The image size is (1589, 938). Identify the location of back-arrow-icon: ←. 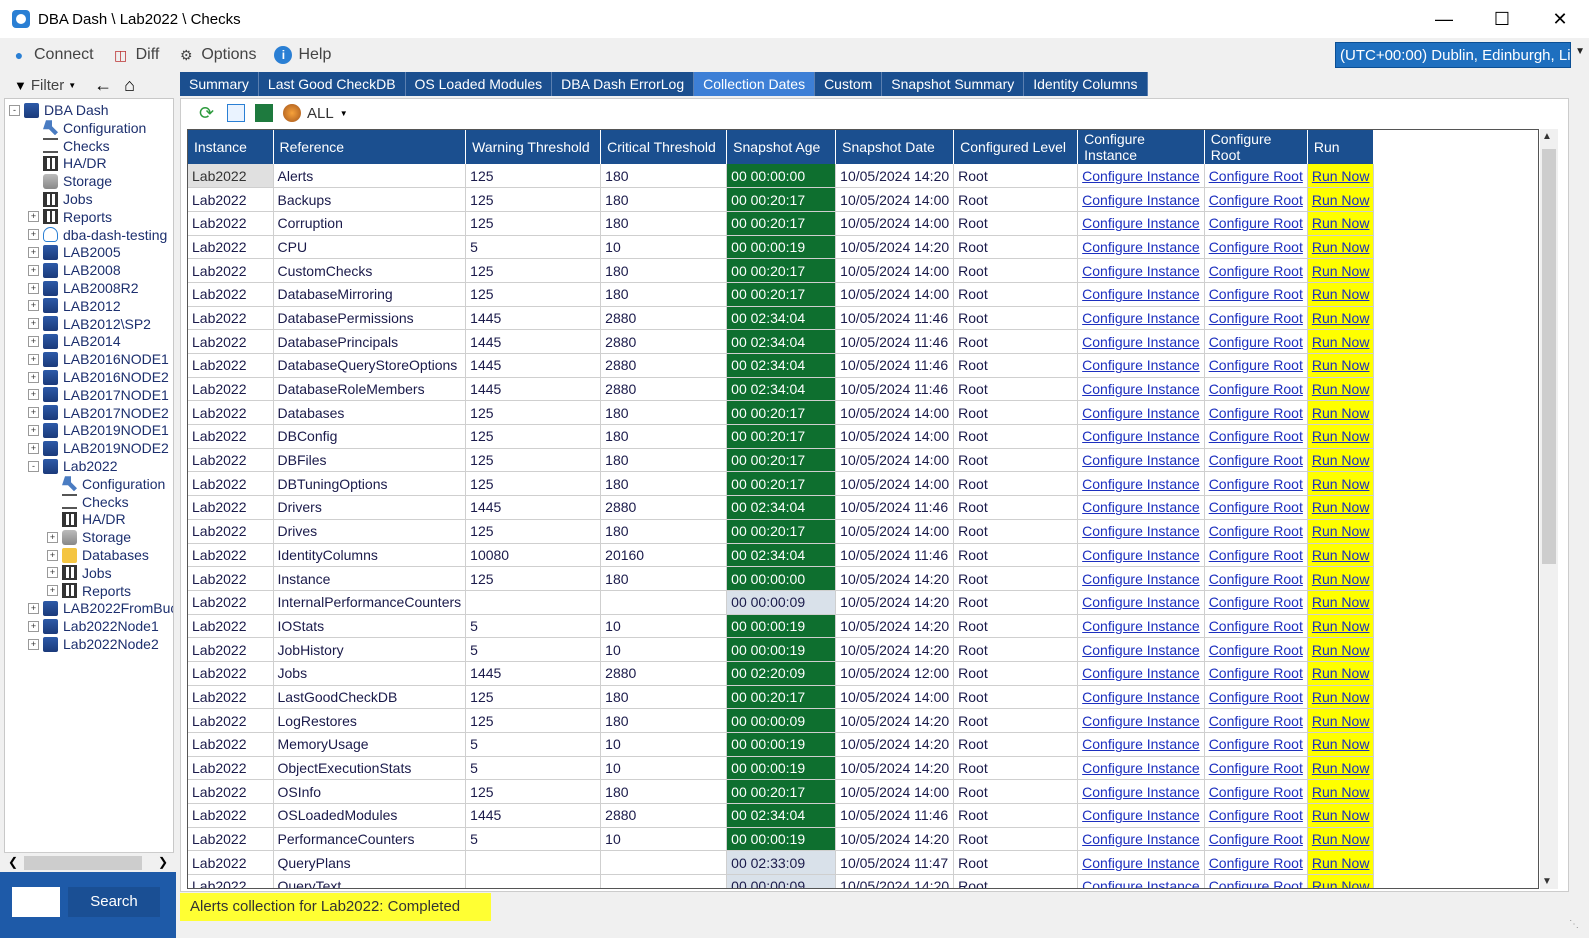
(103, 85).